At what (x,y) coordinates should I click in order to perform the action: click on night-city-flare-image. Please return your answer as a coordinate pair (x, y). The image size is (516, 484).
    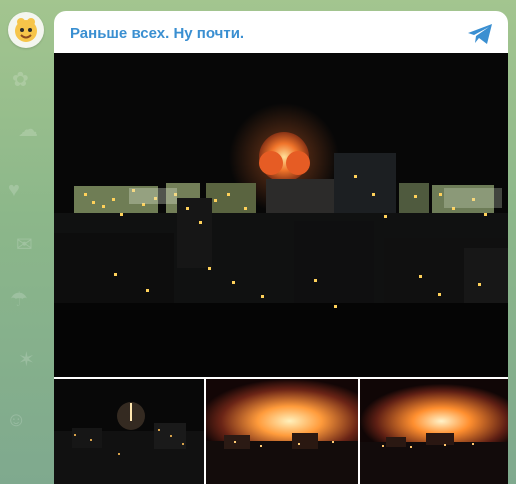
    Looking at the image, I should click on (129, 431).